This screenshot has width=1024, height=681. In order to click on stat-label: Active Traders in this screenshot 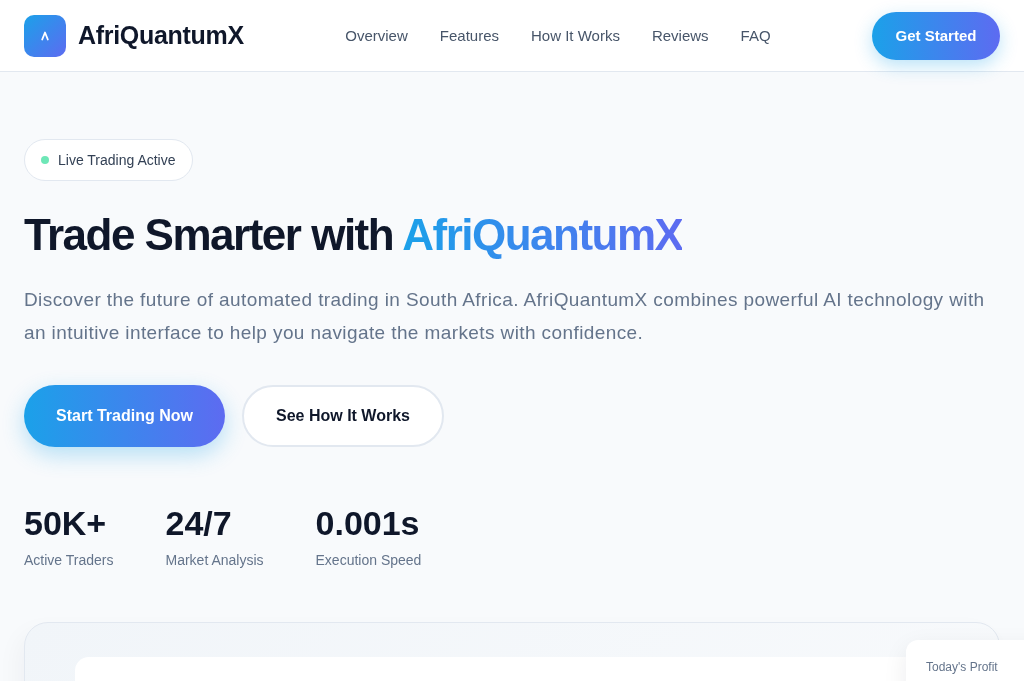, I will do `click(69, 560)`.